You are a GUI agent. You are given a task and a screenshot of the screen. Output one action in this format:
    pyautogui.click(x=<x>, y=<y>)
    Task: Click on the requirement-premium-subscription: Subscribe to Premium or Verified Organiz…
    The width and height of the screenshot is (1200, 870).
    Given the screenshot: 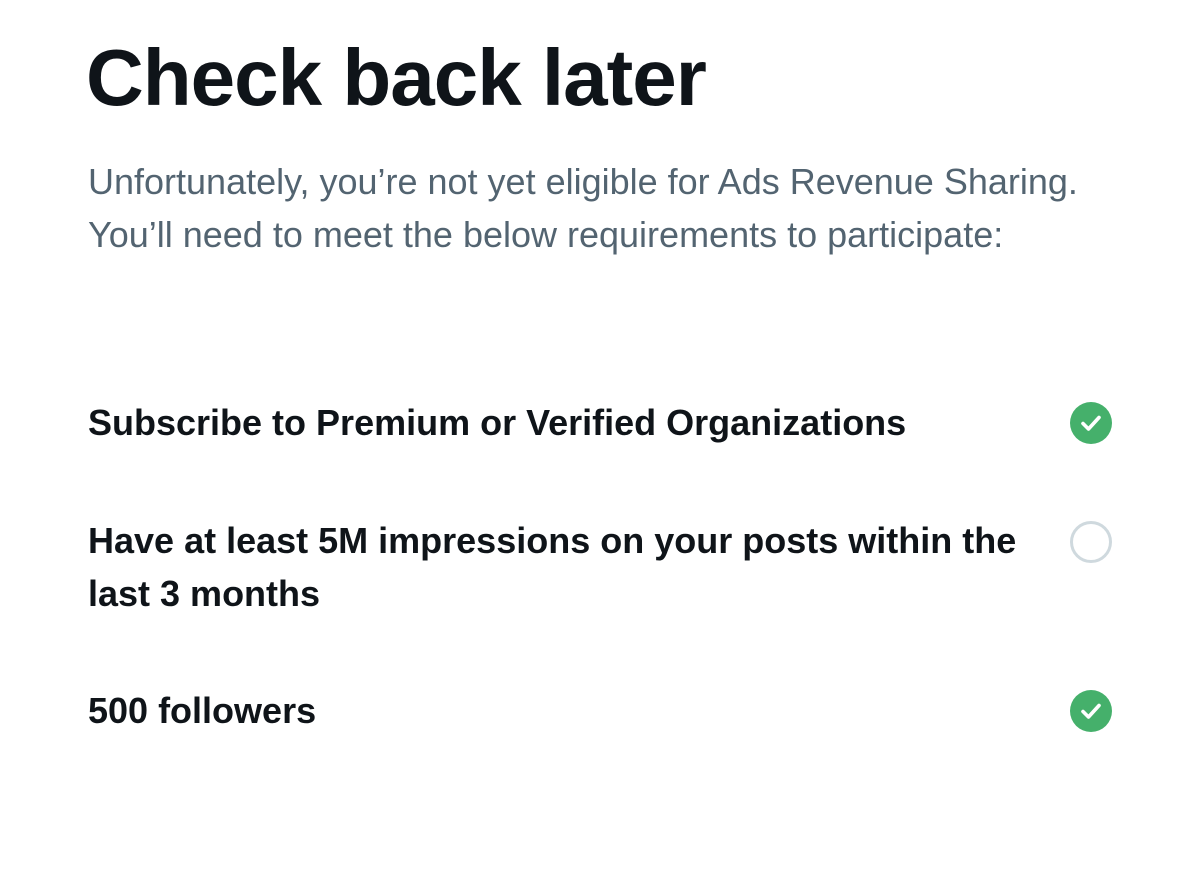 What is the action you would take?
    pyautogui.click(x=602, y=422)
    